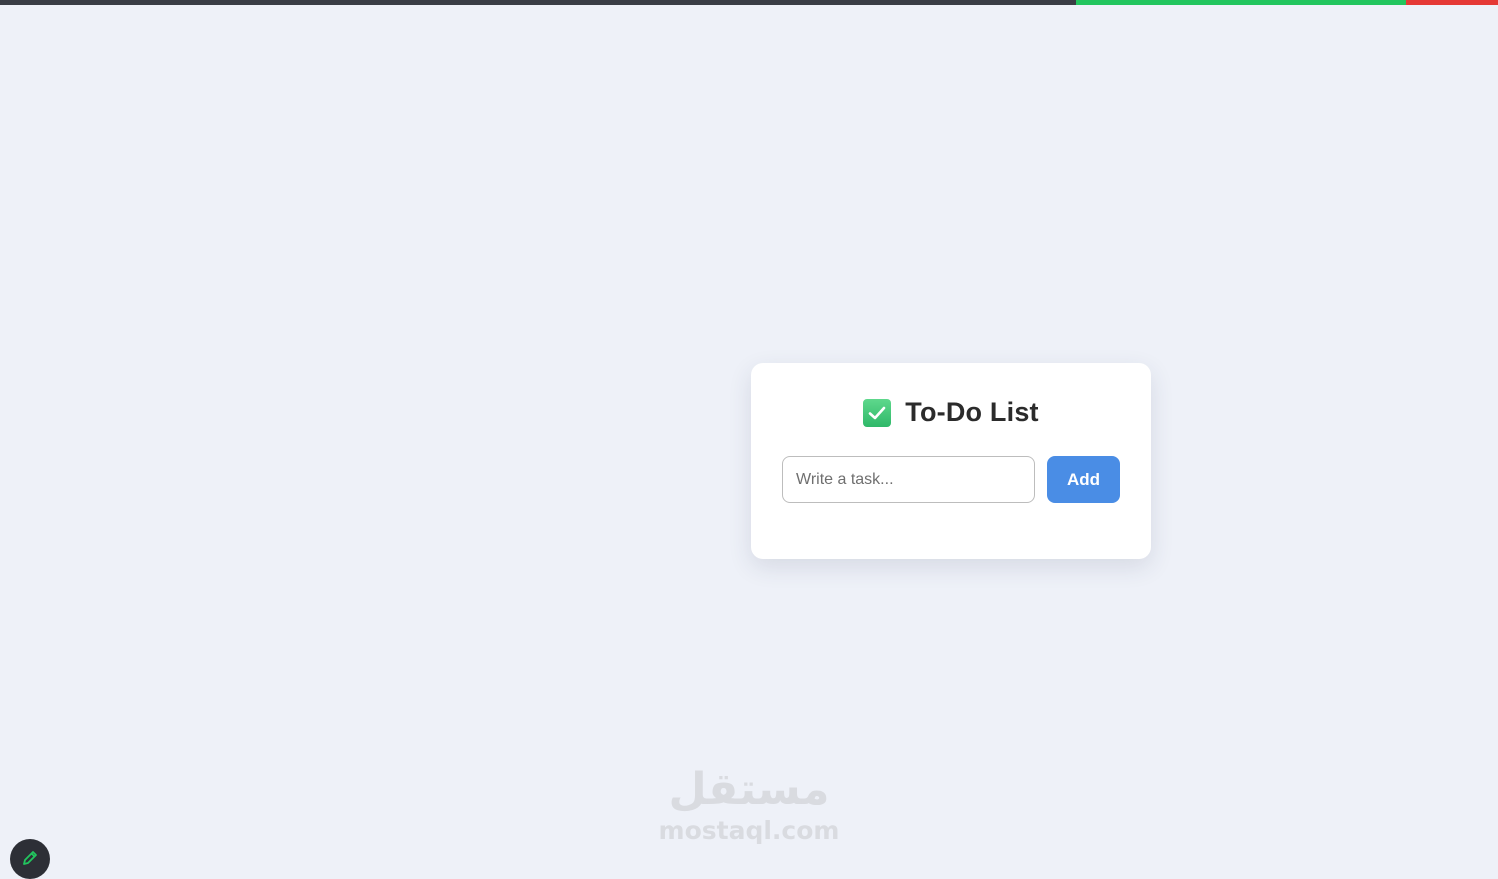 The image size is (1498, 879). I want to click on task-input, so click(908, 479).